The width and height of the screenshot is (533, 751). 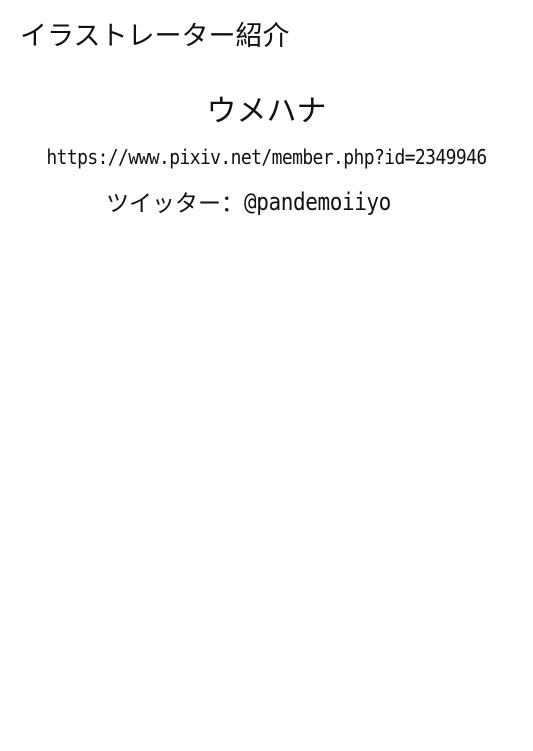 I want to click on artist-name: ウメハナ, so click(x=266, y=111).